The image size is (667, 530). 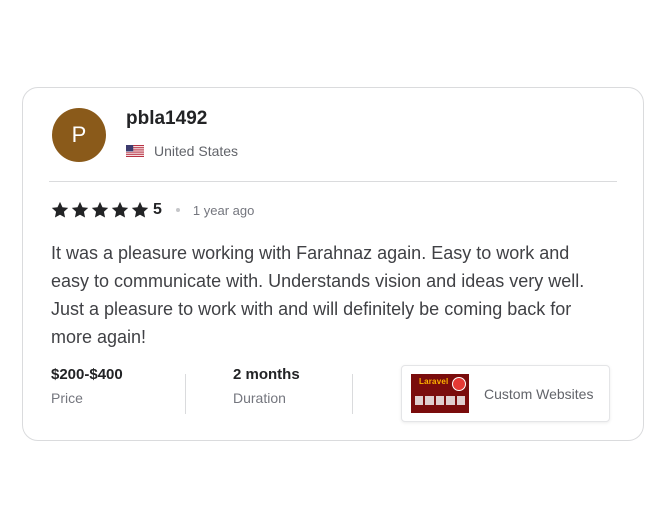 I want to click on review-time: 1 year ago, so click(x=223, y=210).